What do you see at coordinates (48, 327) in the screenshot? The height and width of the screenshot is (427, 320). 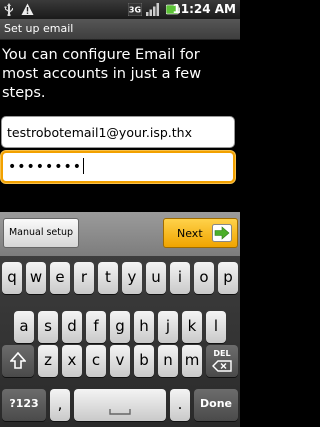 I see `key-s: s` at bounding box center [48, 327].